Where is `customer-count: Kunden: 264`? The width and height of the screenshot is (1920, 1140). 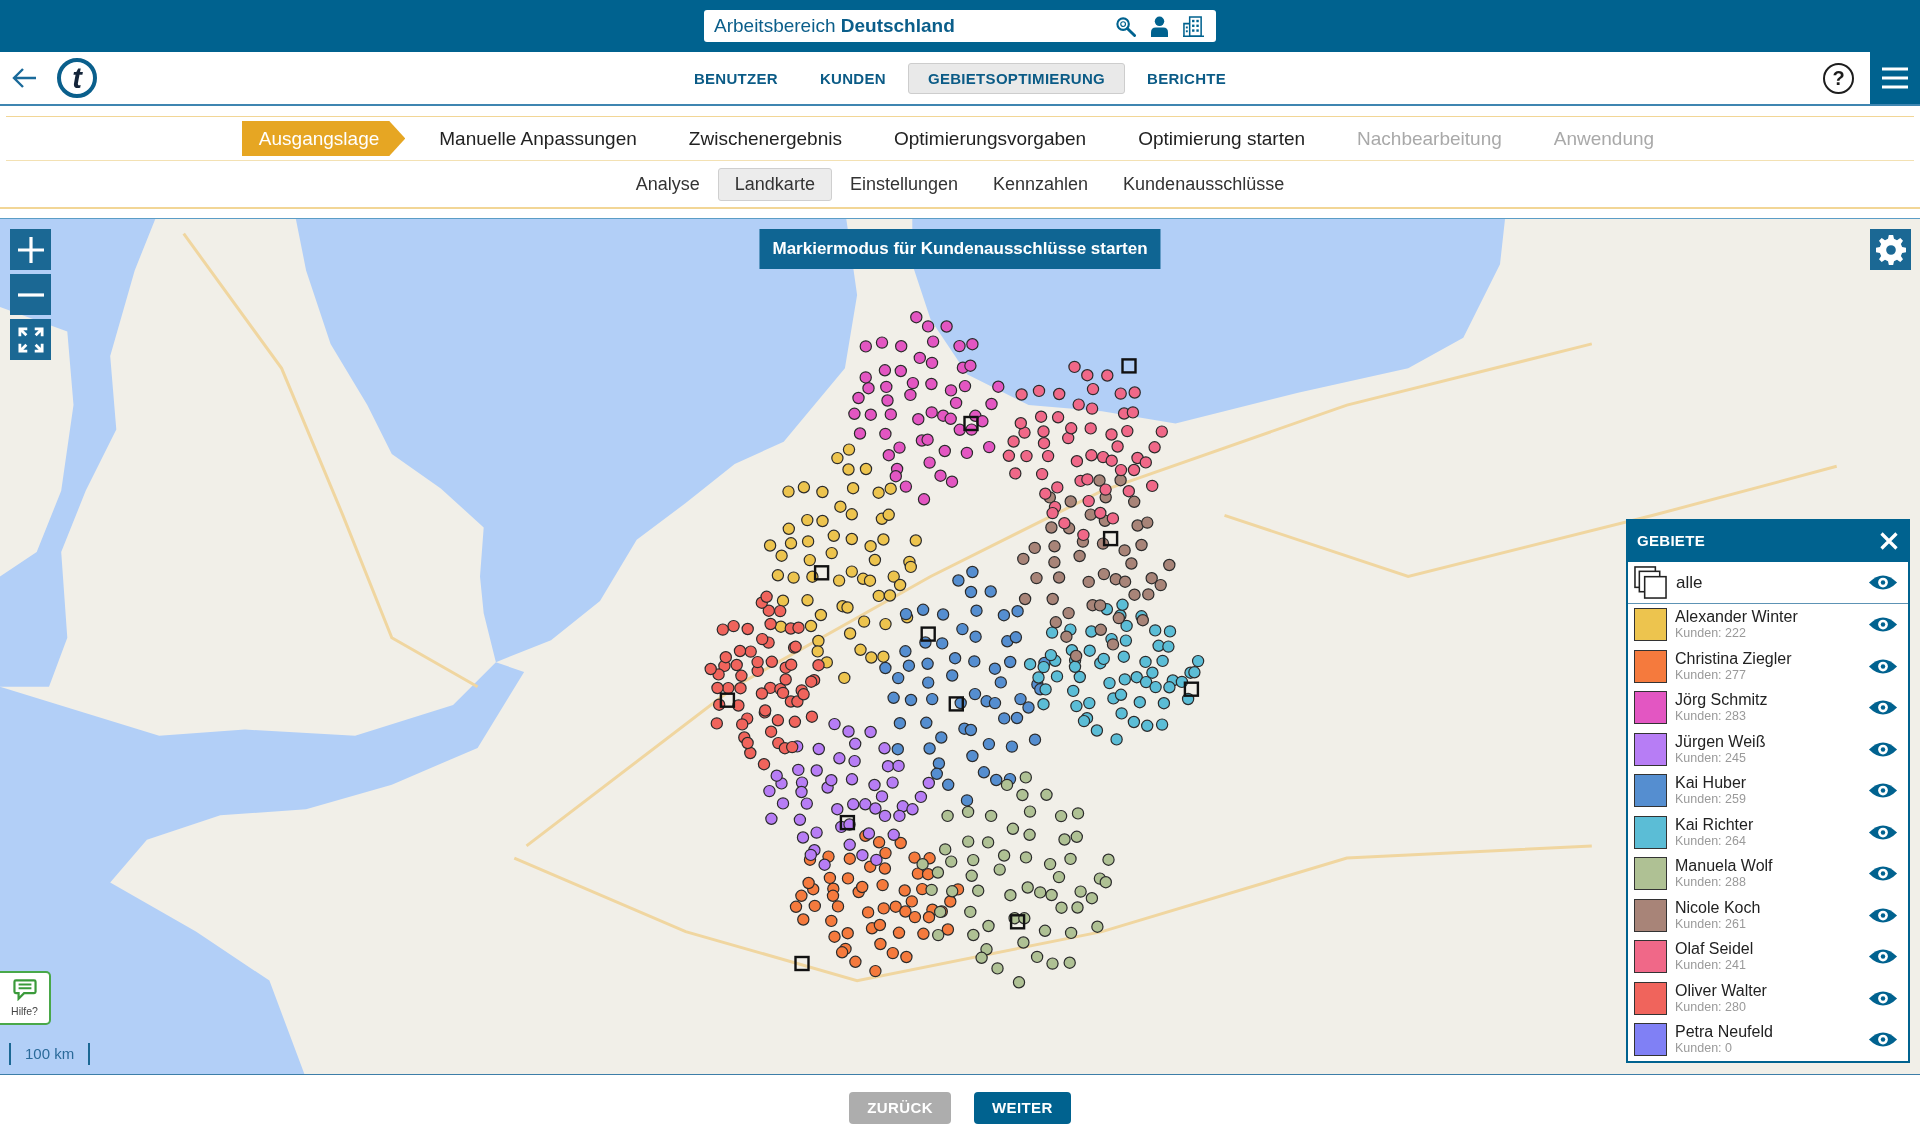
customer-count: Kunden: 264 is located at coordinates (1711, 841).